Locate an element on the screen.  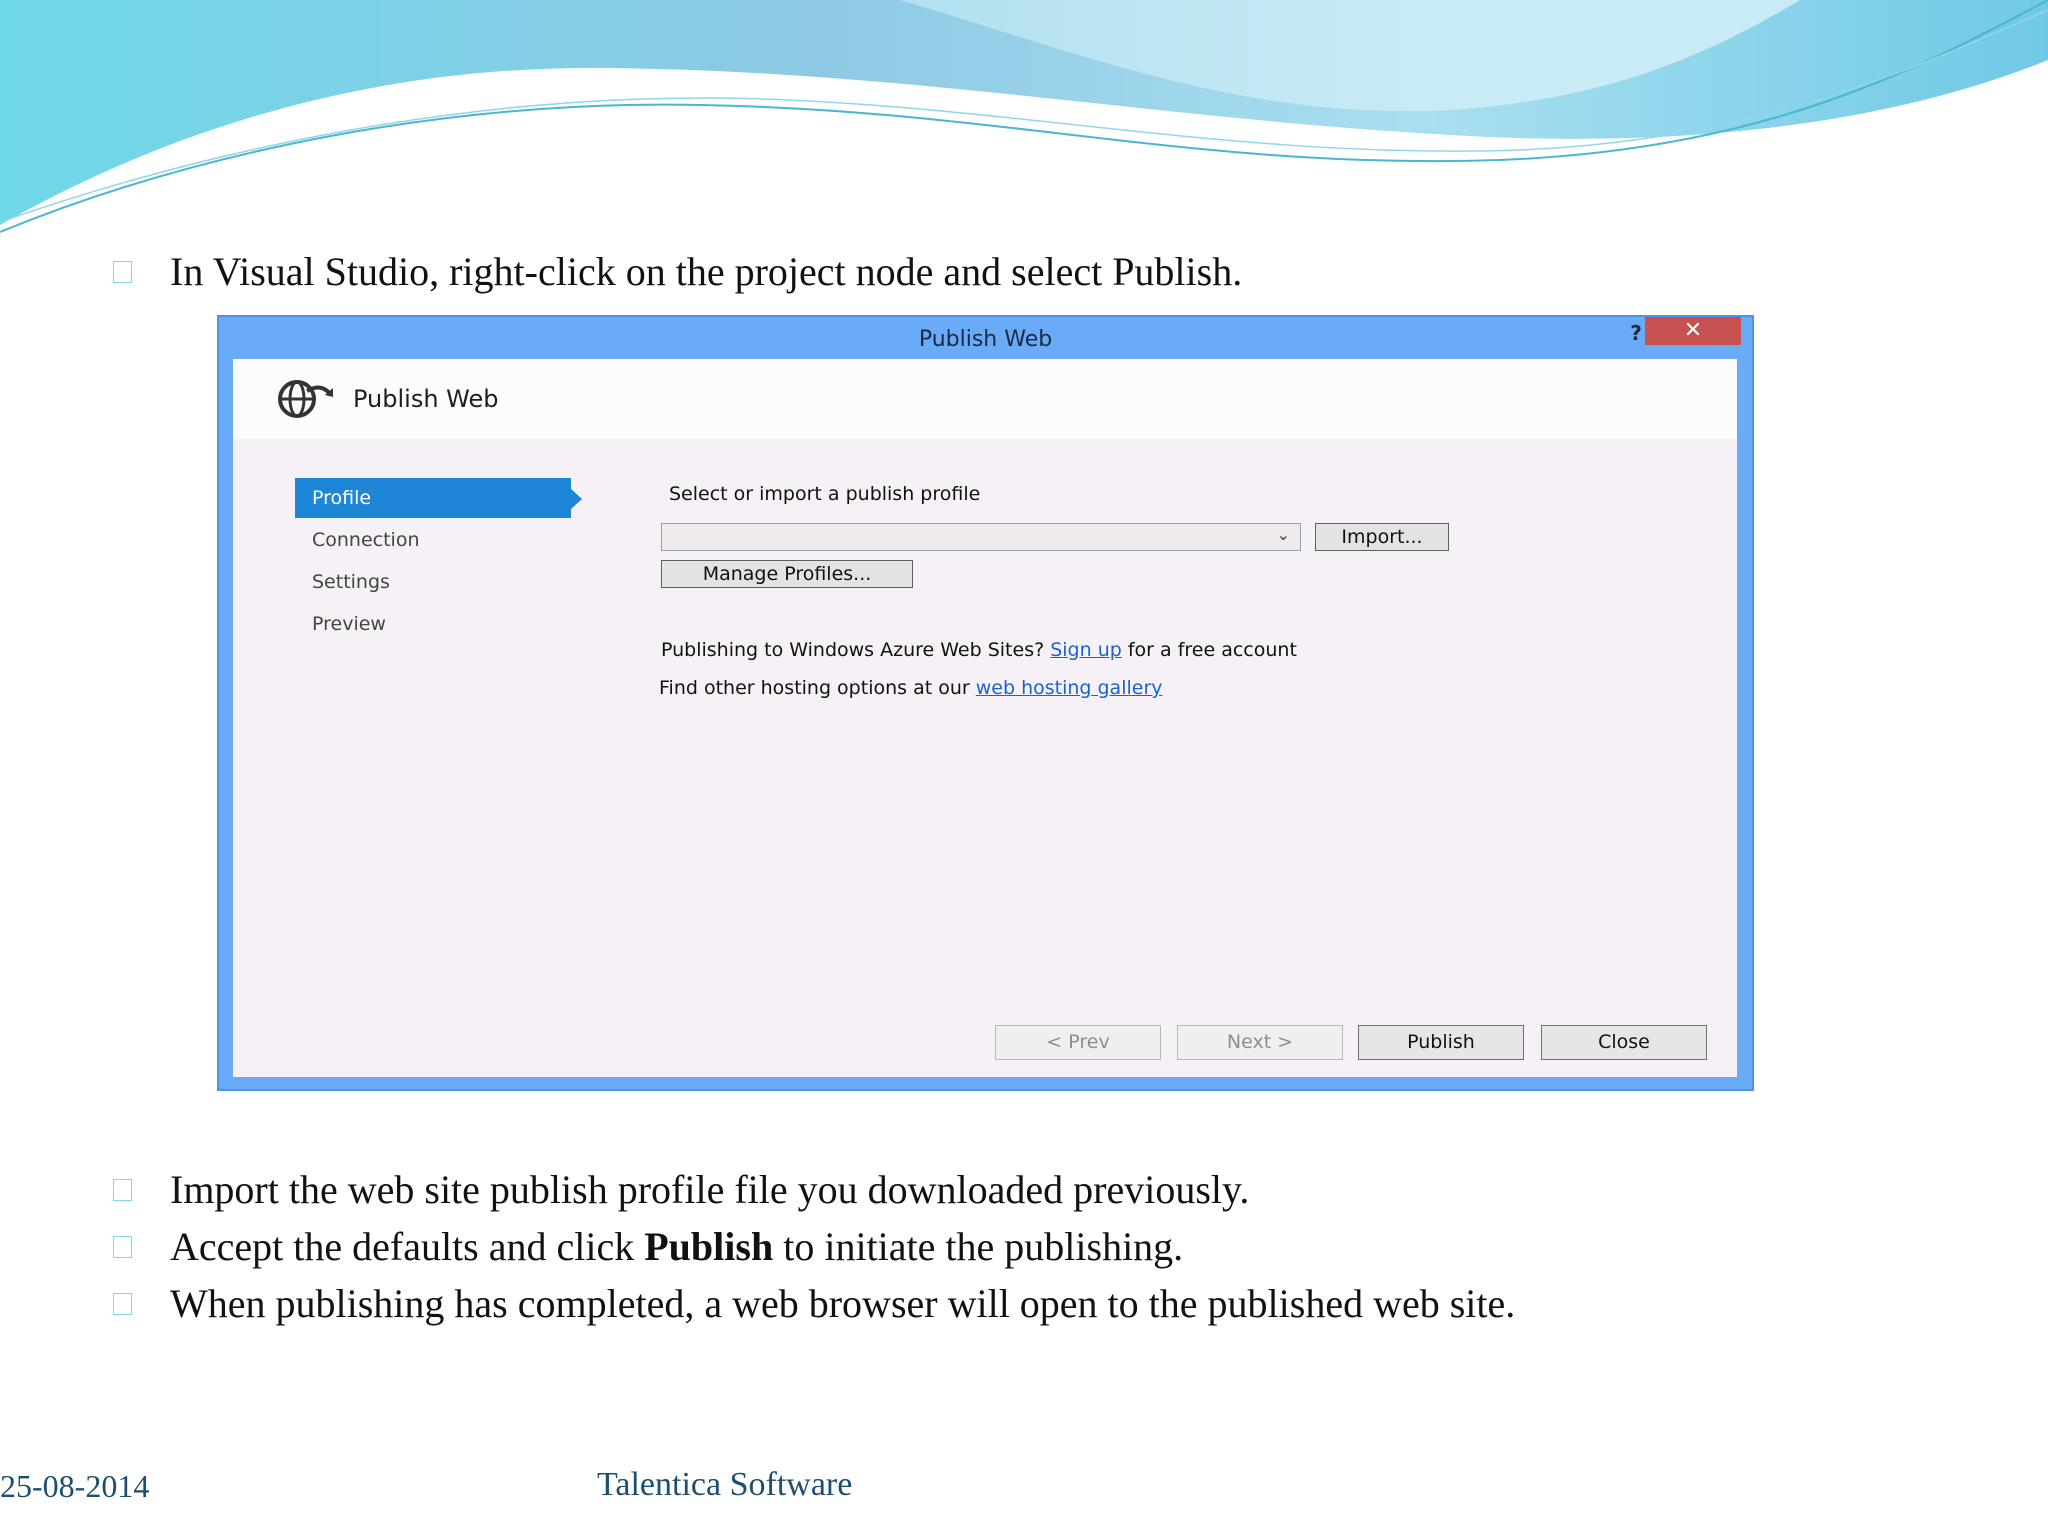
next-button: Next > is located at coordinates (1260, 1042).